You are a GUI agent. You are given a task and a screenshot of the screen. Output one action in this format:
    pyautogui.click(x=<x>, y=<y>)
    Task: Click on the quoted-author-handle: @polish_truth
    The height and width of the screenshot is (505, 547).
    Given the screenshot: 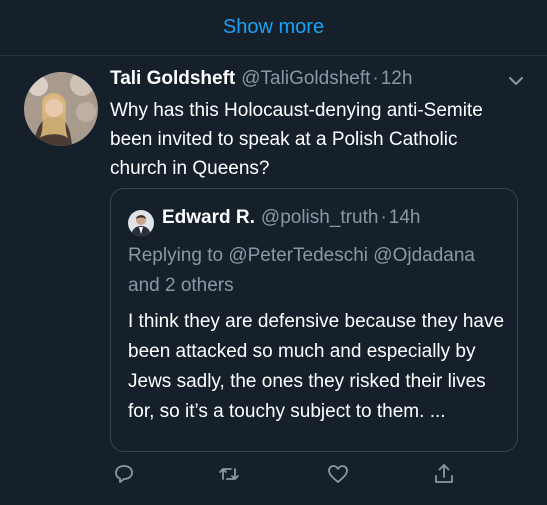 What is the action you would take?
    pyautogui.click(x=320, y=218)
    